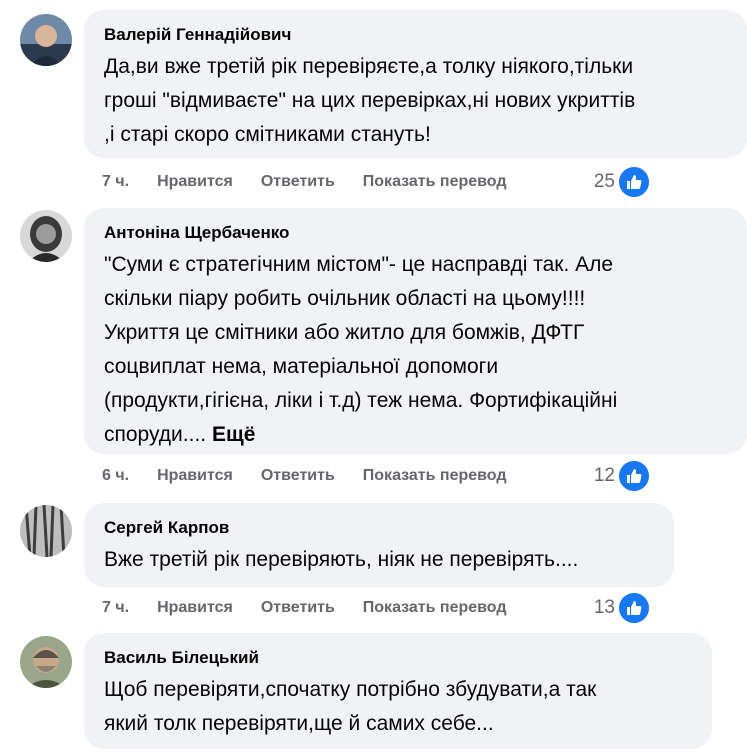 This screenshot has width=747, height=754. I want to click on comment-author: Валерій Геннадійович, so click(416, 35).